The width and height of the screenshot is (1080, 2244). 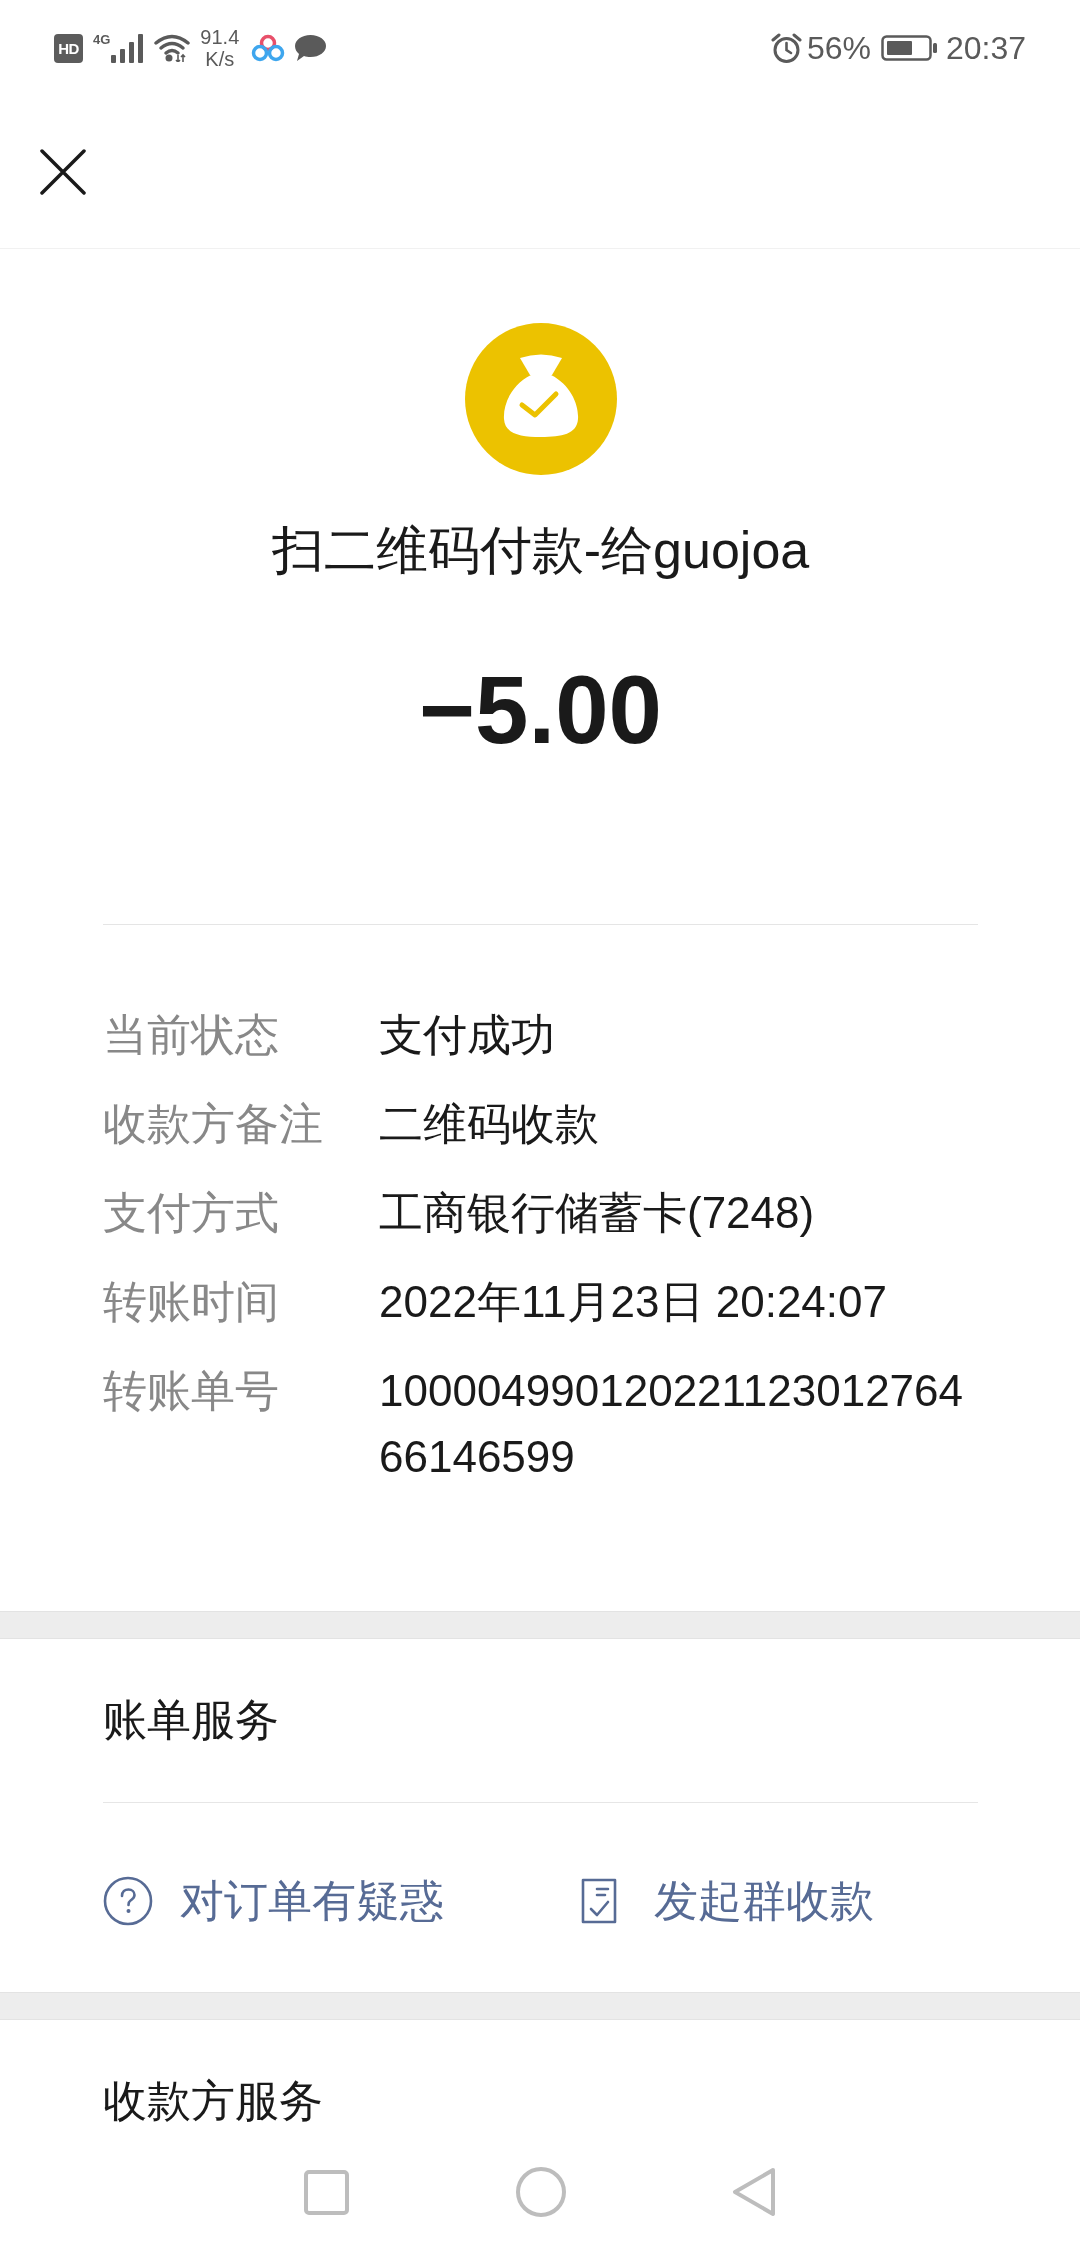 What do you see at coordinates (191, 1391) in the screenshot?
I see `detail-label: 转账单号` at bounding box center [191, 1391].